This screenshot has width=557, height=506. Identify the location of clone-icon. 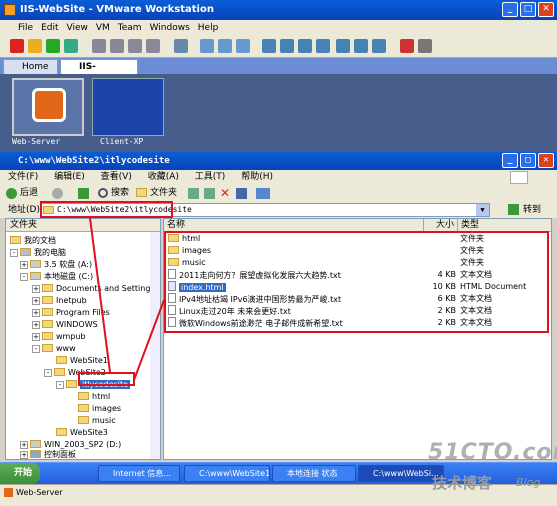
(153, 46).